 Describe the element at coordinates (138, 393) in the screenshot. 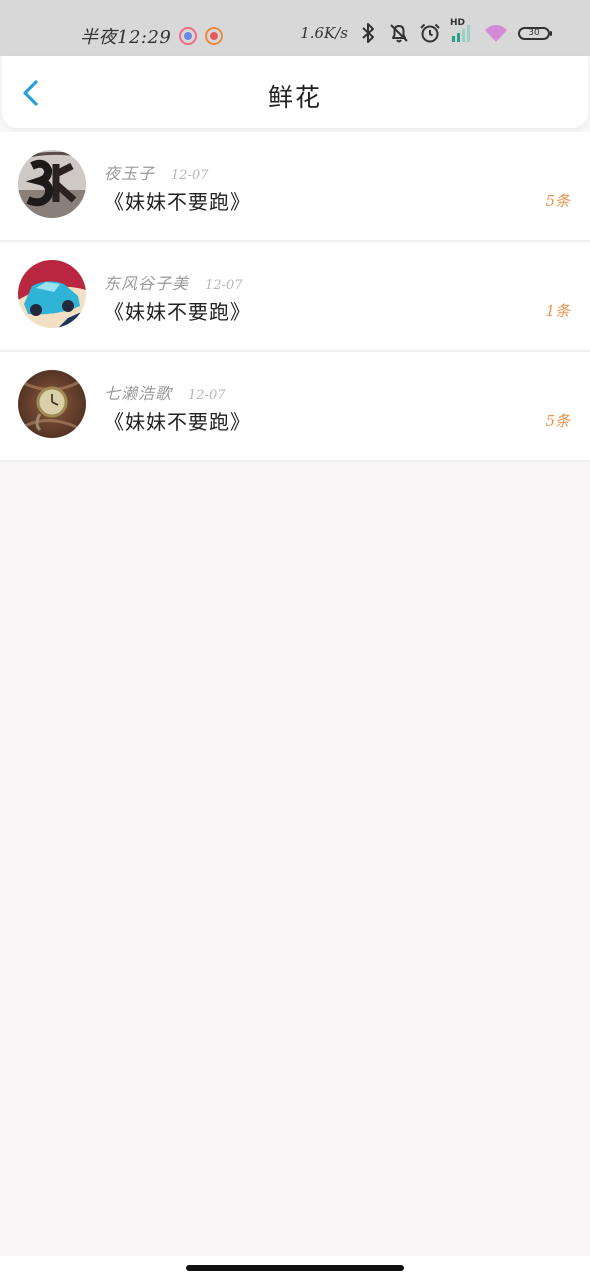

I see `sender-name: 七濑浩歌` at that location.